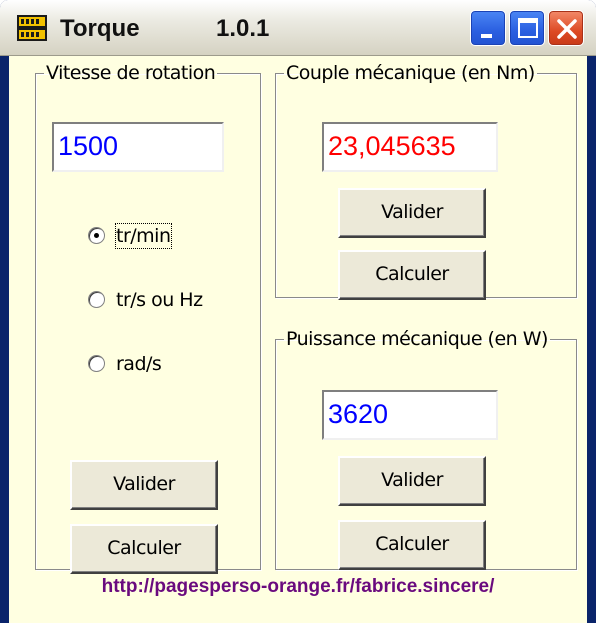  I want to click on radio-button-tr-min, so click(96, 235).